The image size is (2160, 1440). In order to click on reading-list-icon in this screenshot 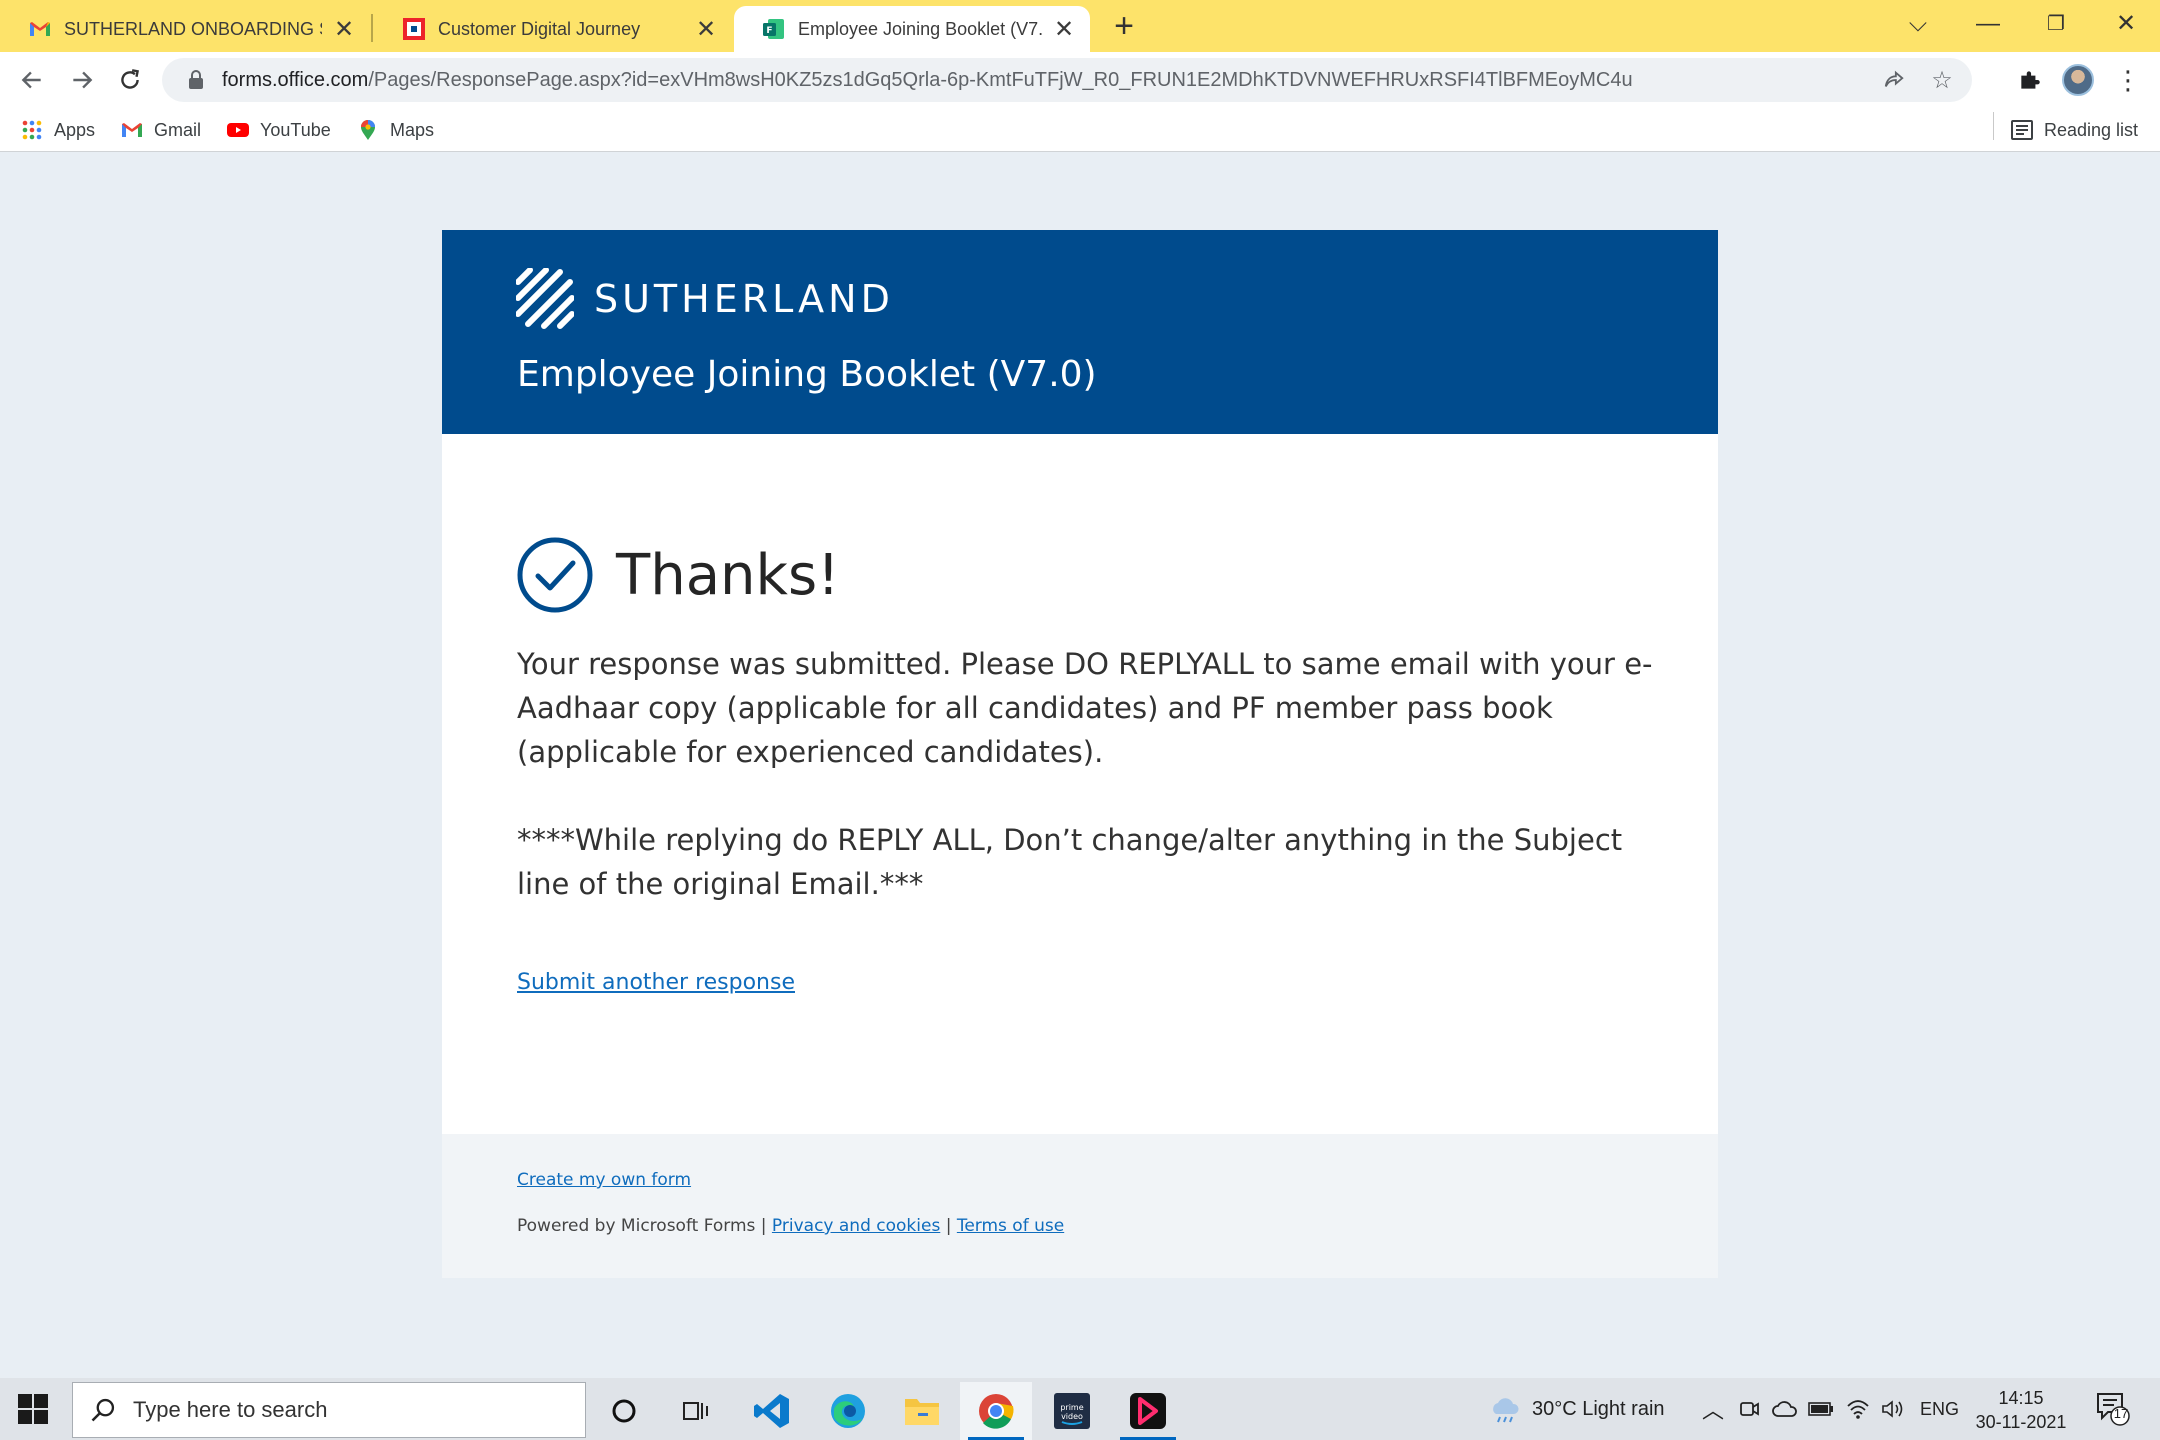, I will do `click(2022, 130)`.